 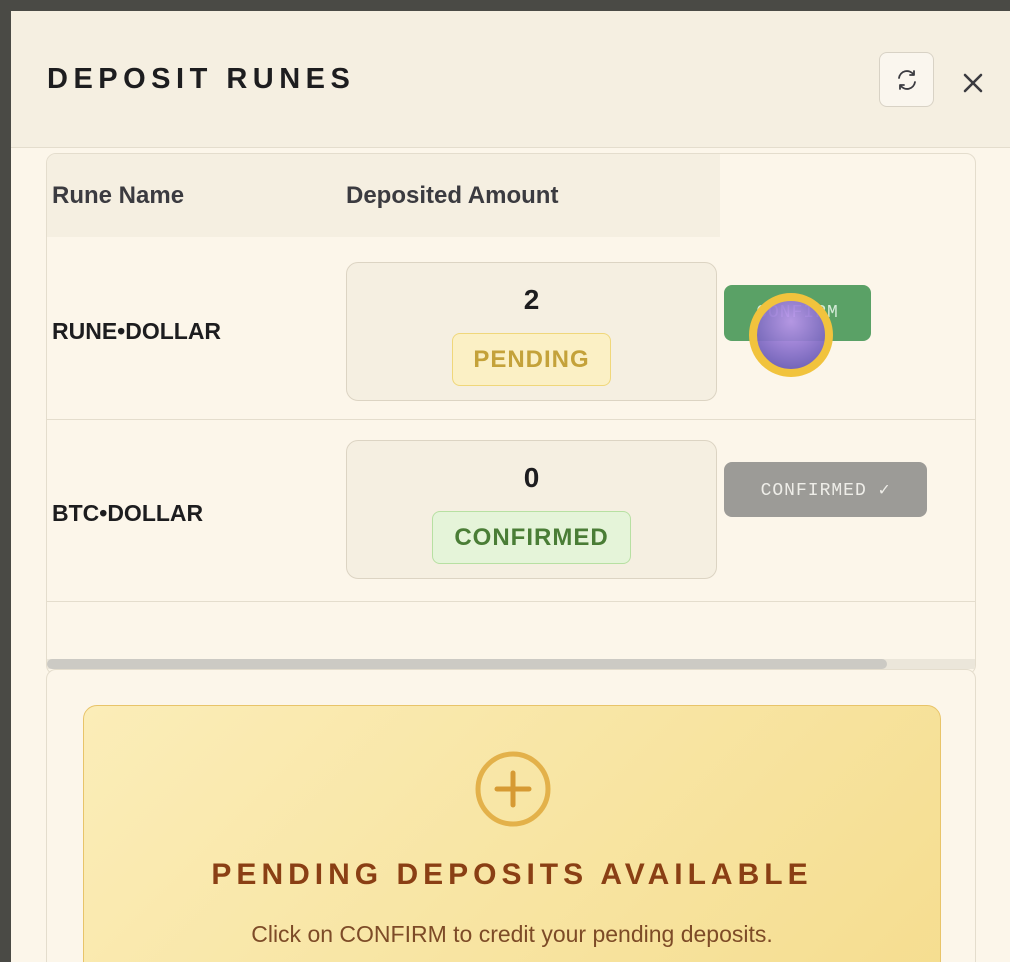 I want to click on close-icon, so click(x=973, y=83).